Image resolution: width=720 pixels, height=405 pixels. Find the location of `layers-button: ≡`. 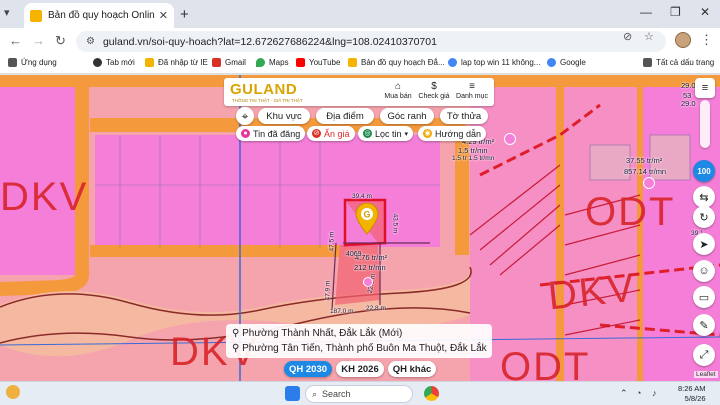

layers-button: ≡ is located at coordinates (705, 88).